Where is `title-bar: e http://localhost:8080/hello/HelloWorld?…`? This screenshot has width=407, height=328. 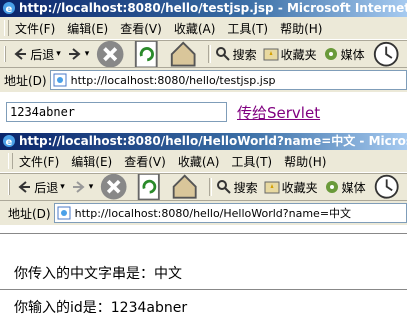
title-bar: e http://localhost:8080/hello/HelloWorld?… is located at coordinates (203, 141).